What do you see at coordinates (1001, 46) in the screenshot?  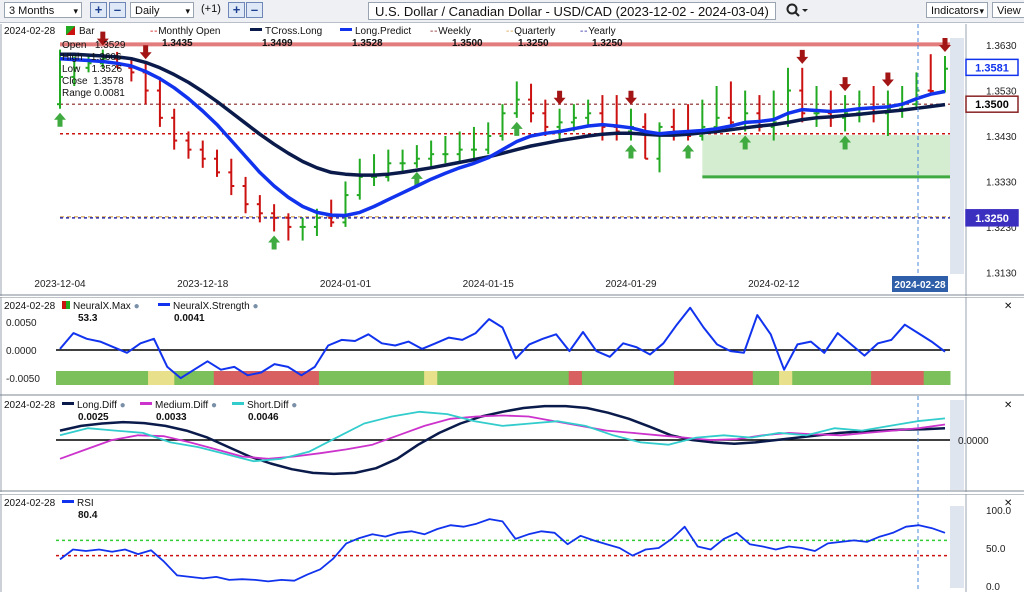 I see `y-tick-label: 1.3630` at bounding box center [1001, 46].